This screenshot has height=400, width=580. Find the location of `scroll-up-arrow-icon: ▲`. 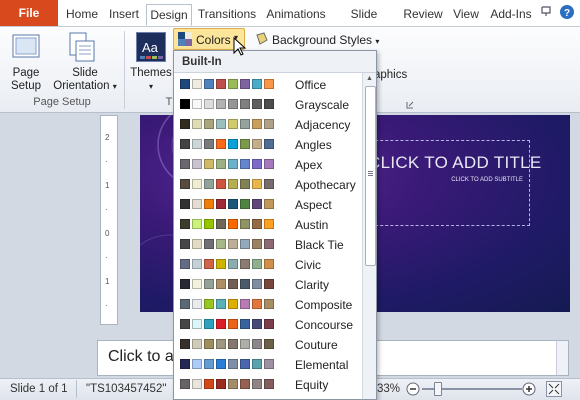

scroll-up-arrow-icon: ▲ is located at coordinates (369, 78).